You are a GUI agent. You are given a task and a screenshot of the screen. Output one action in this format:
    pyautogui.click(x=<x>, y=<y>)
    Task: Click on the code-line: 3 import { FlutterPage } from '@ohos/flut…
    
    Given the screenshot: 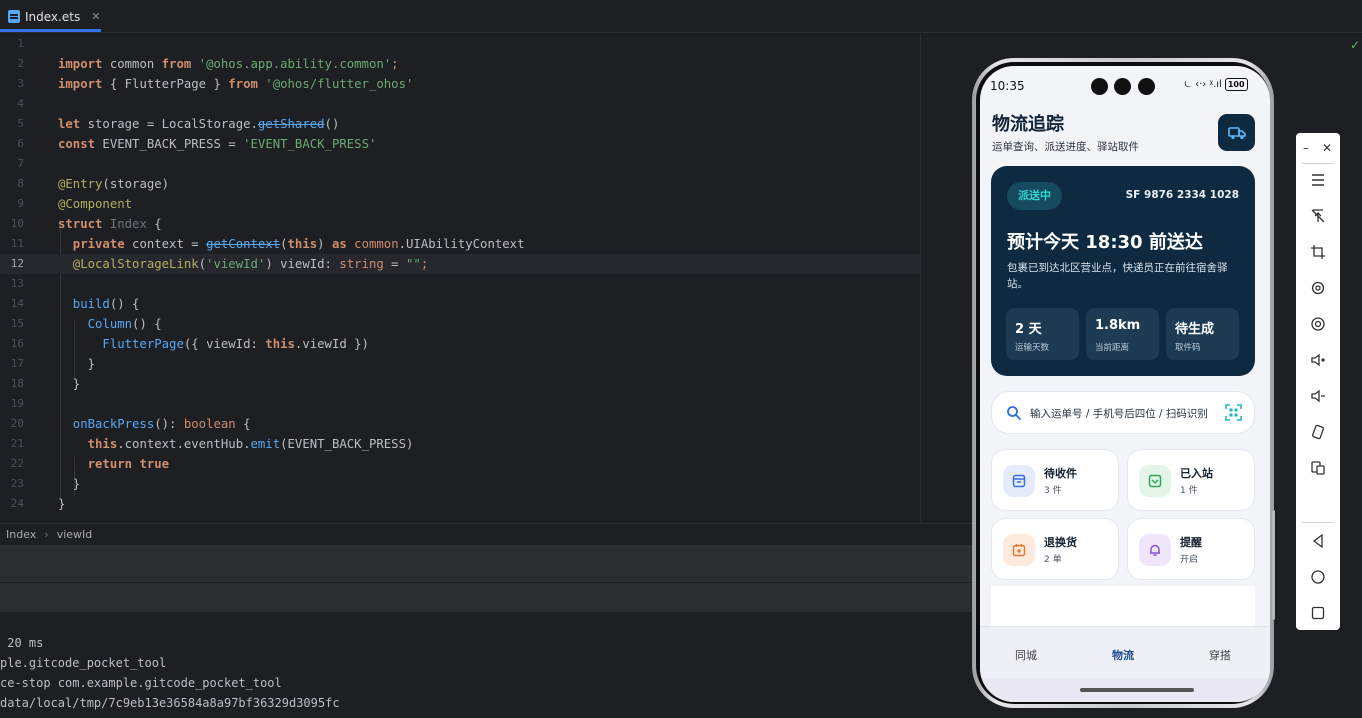 What is the action you would take?
    pyautogui.click(x=460, y=84)
    